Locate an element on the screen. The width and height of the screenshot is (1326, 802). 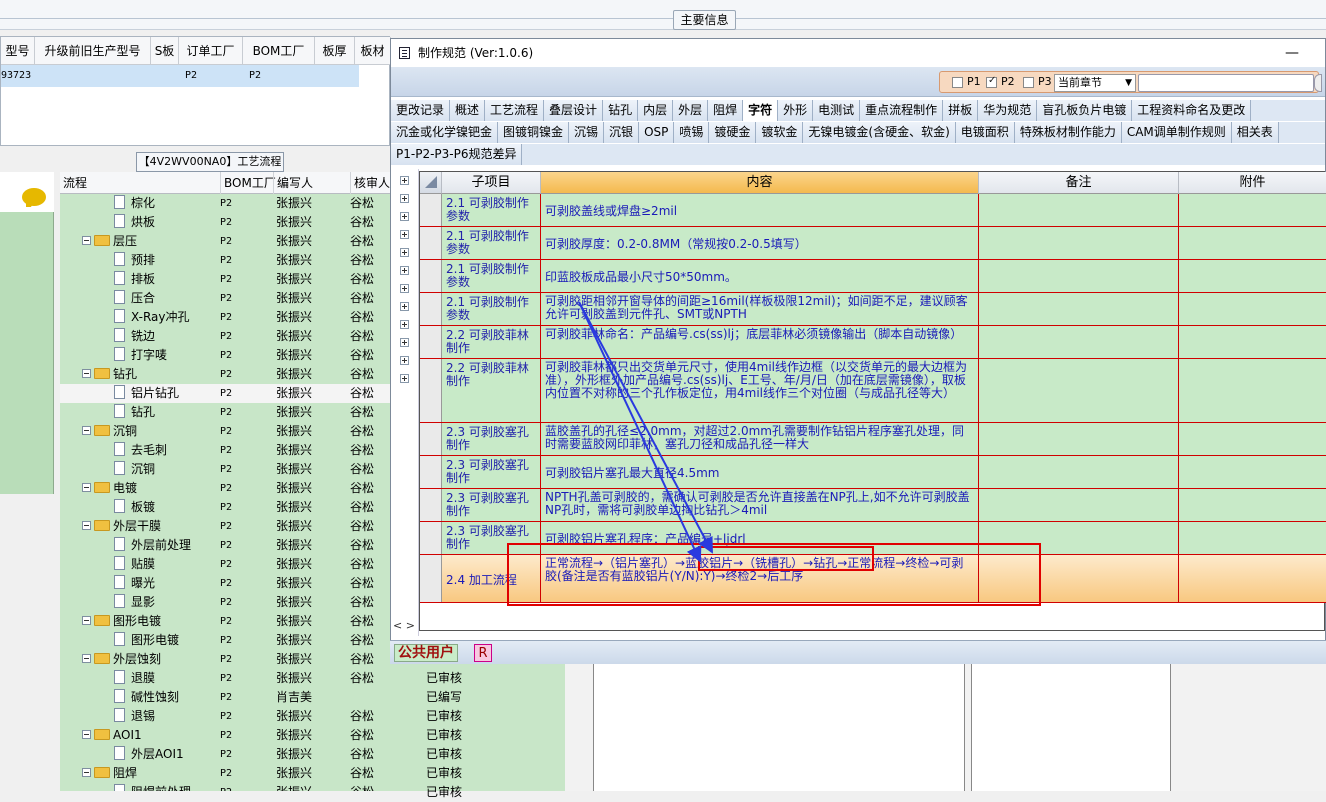
col-order-factory: 订单工厂 is located at coordinates (211, 51).